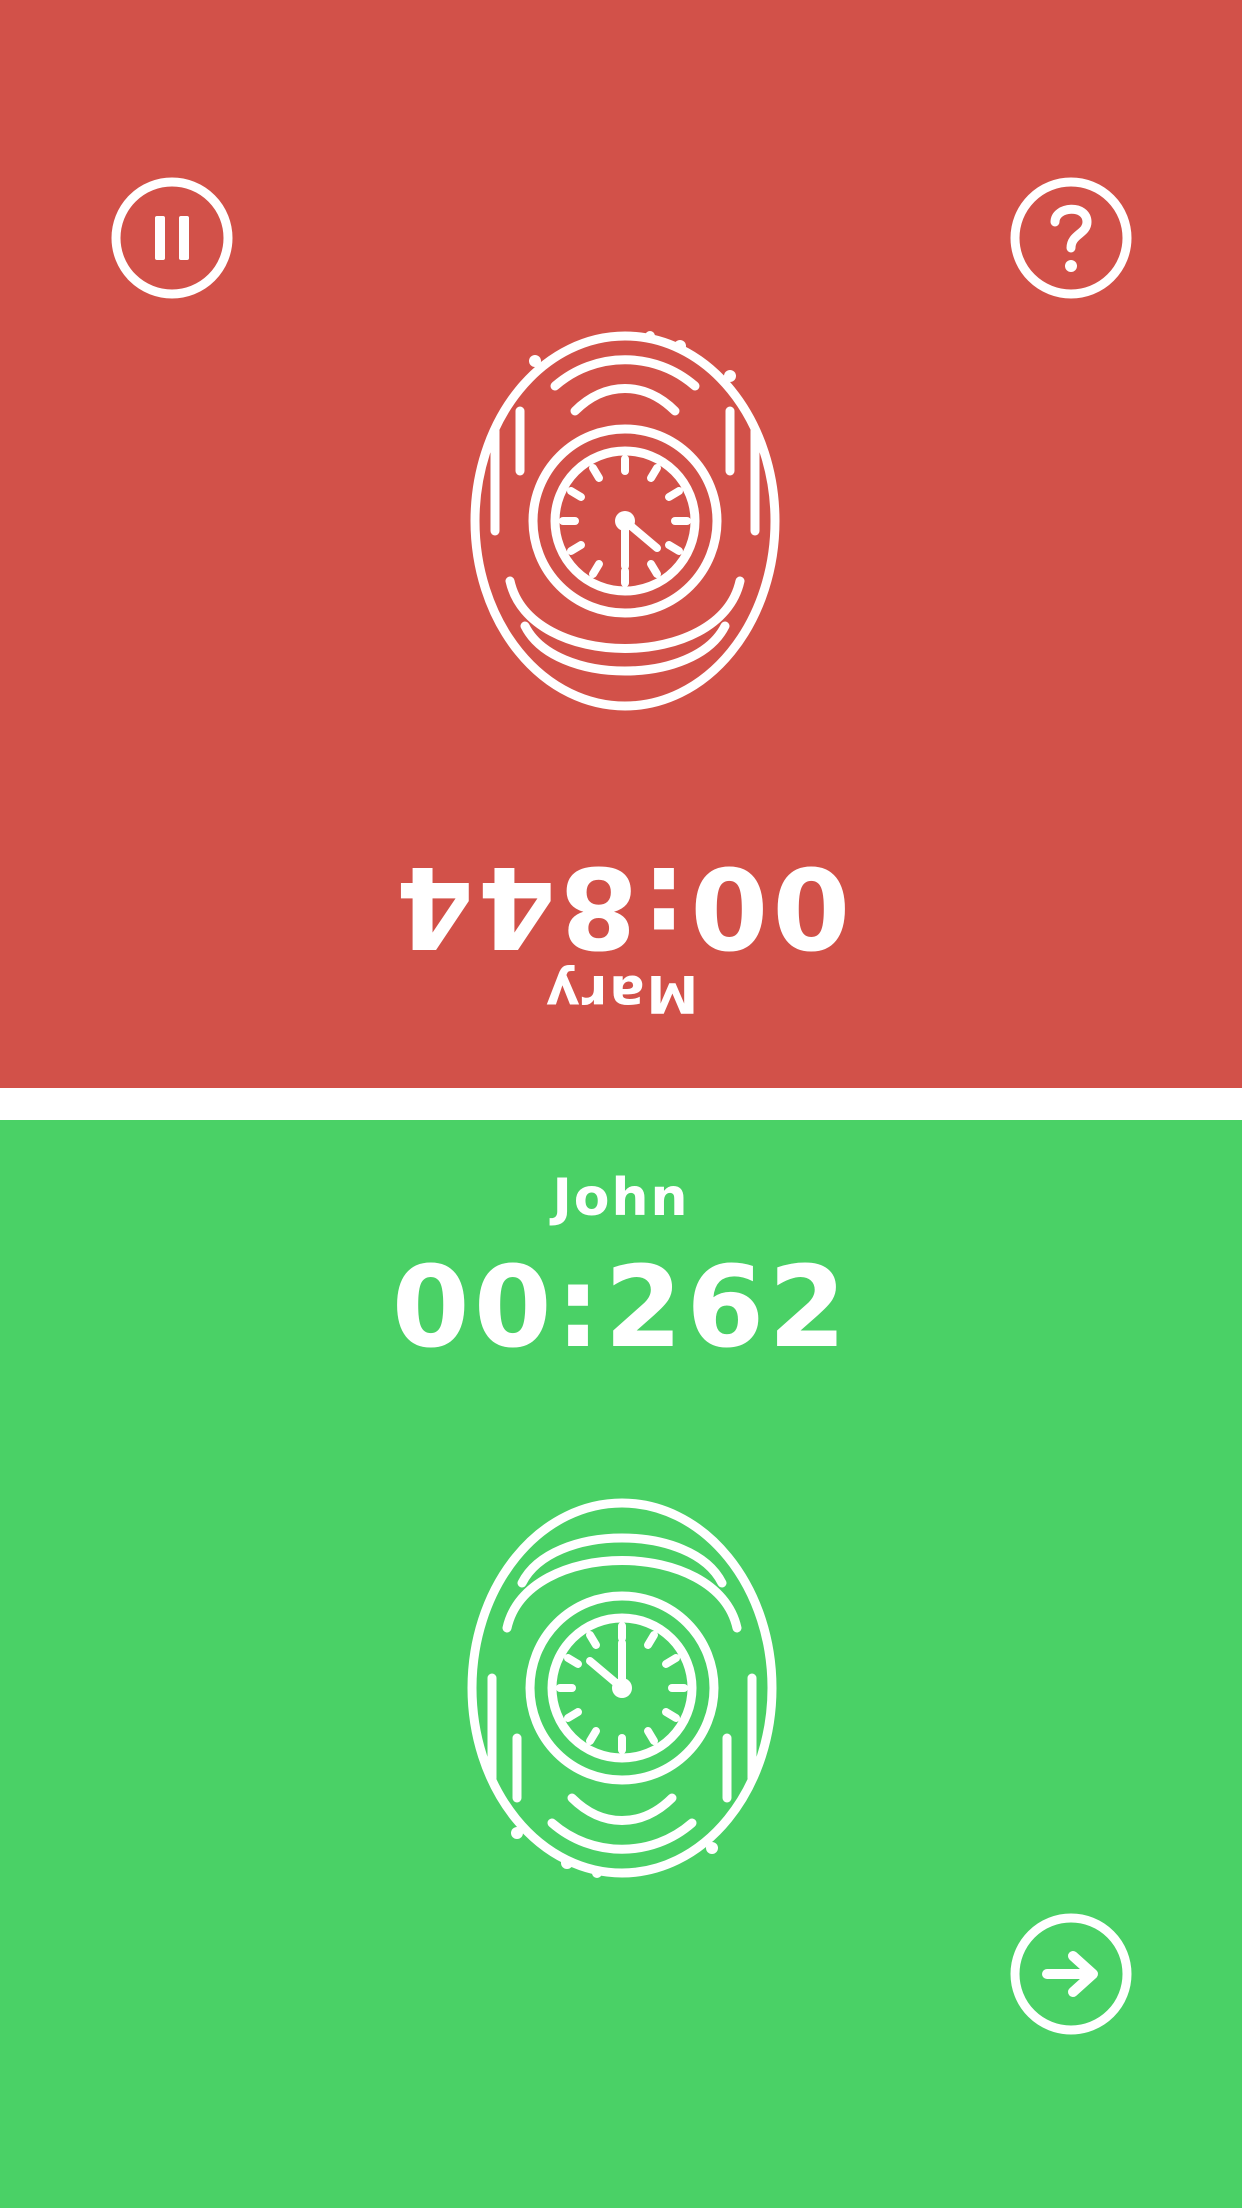 This screenshot has height=2208, width=1242. Describe the element at coordinates (621, 993) in the screenshot. I see `player-name-top: Mary` at that location.